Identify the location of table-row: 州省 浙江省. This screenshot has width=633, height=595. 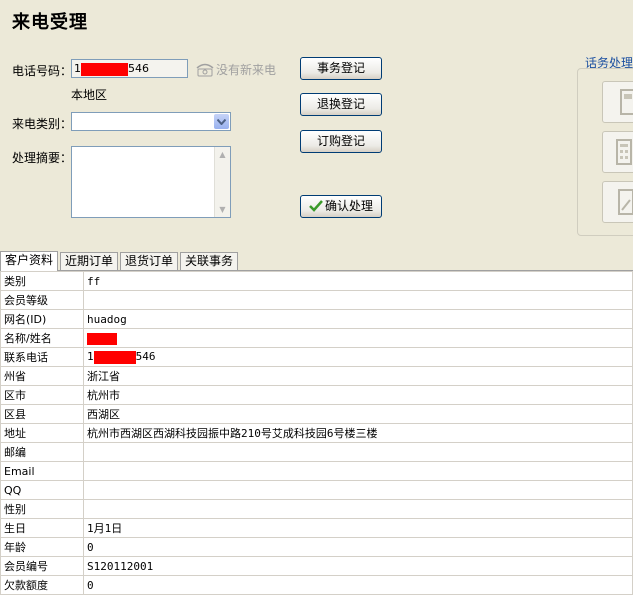
(316, 376).